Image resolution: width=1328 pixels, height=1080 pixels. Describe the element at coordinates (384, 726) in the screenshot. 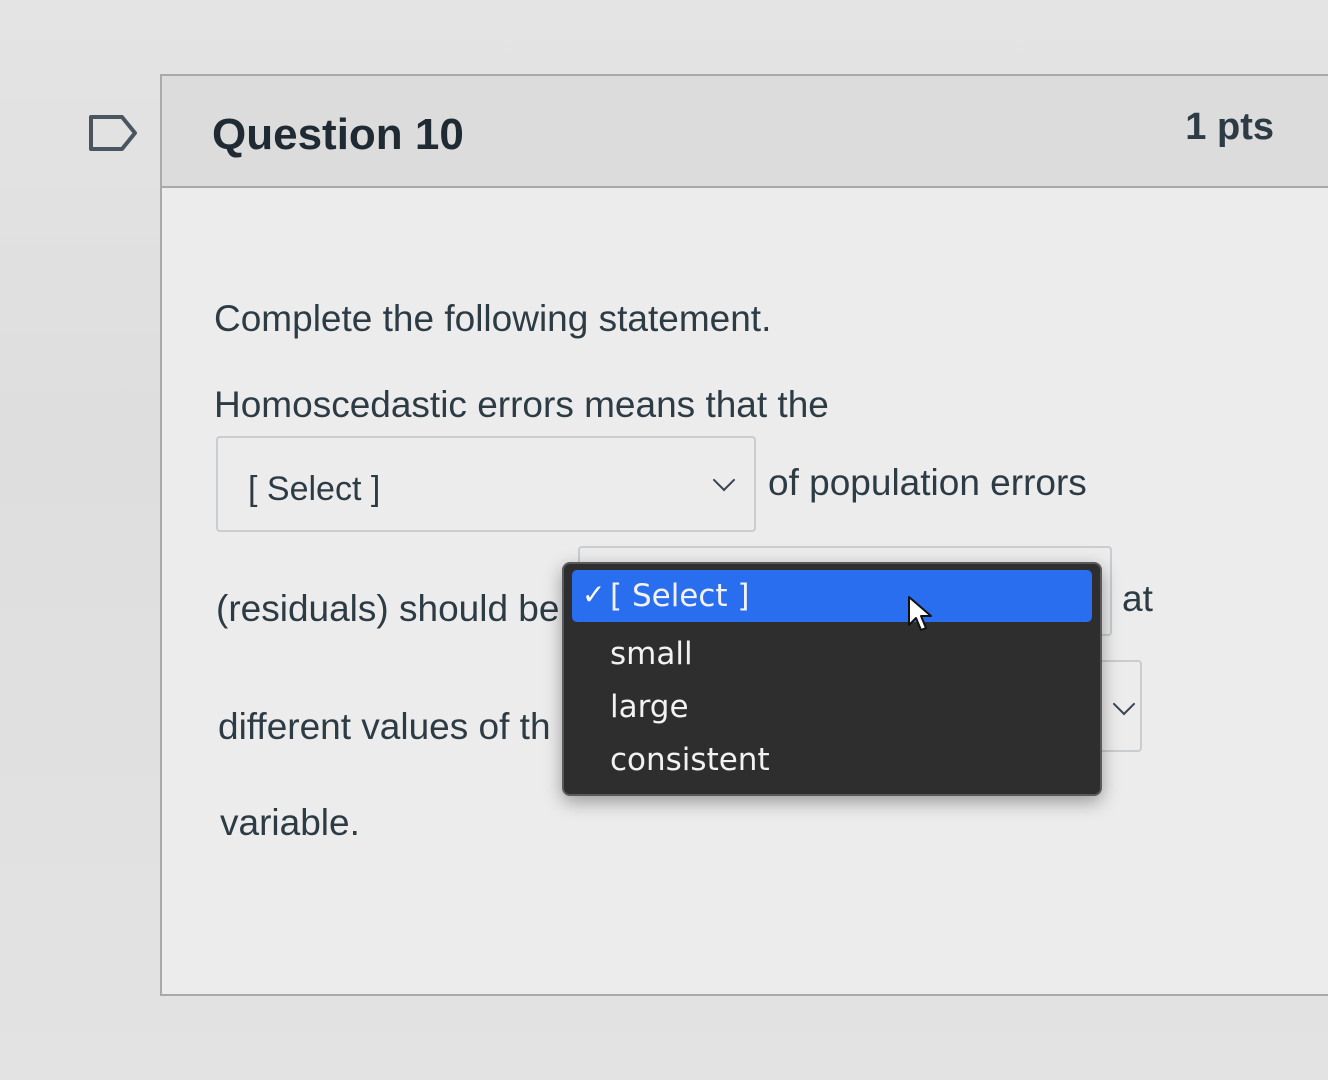

I see `statement-line-4-prefix: different values of th` at that location.